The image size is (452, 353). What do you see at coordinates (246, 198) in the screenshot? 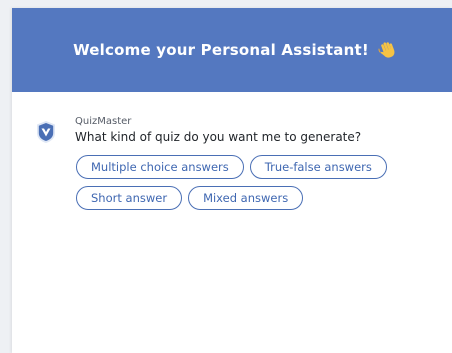
I see `option-mixed-answers-button: Mixed answers` at bounding box center [246, 198].